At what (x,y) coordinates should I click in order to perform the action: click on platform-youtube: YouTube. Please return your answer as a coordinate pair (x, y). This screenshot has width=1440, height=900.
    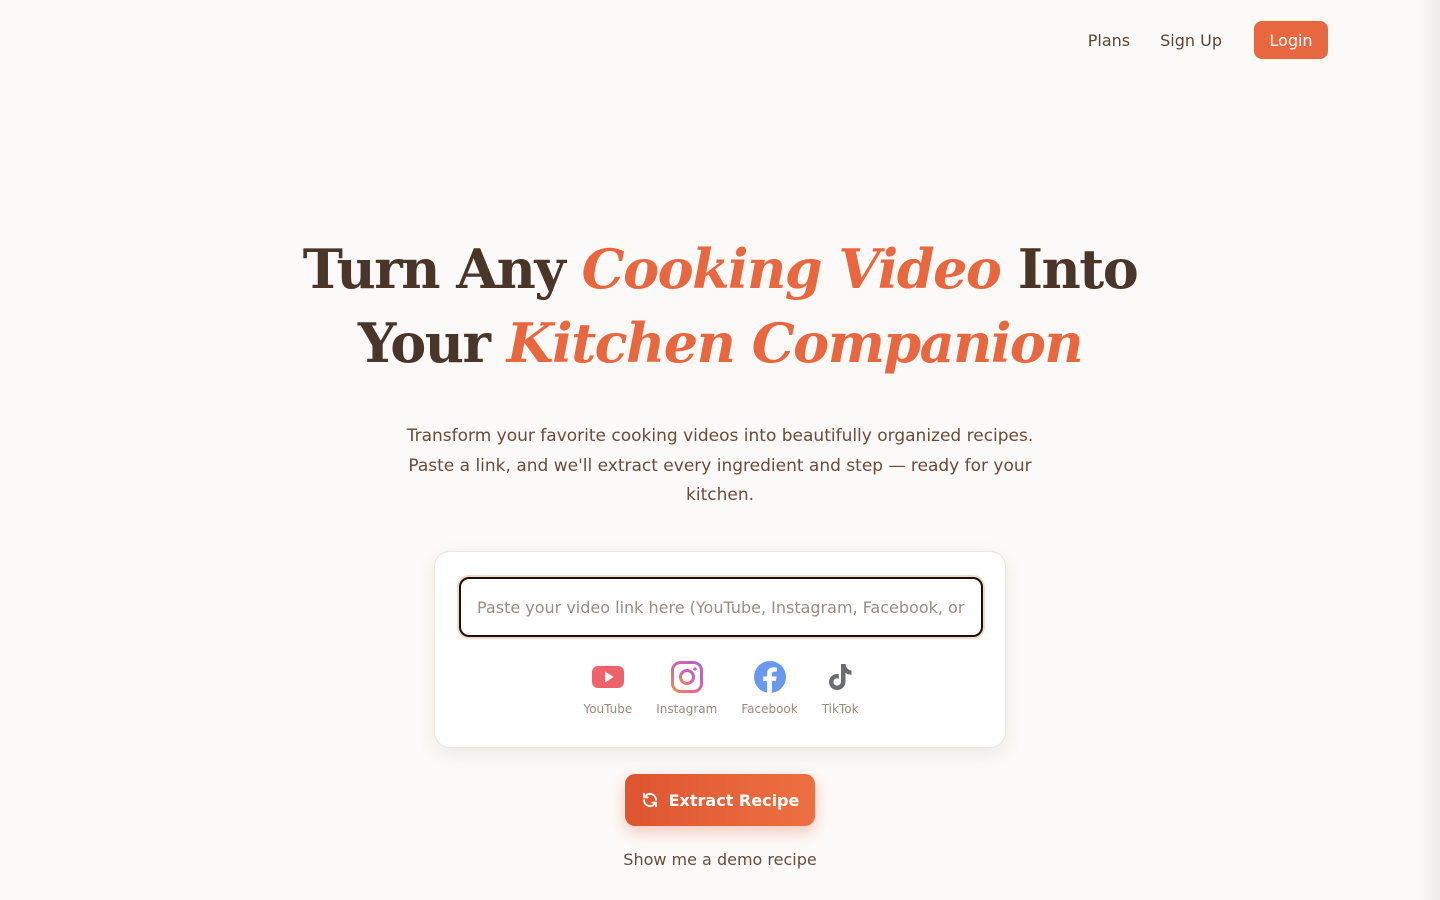
    Looking at the image, I should click on (607, 688).